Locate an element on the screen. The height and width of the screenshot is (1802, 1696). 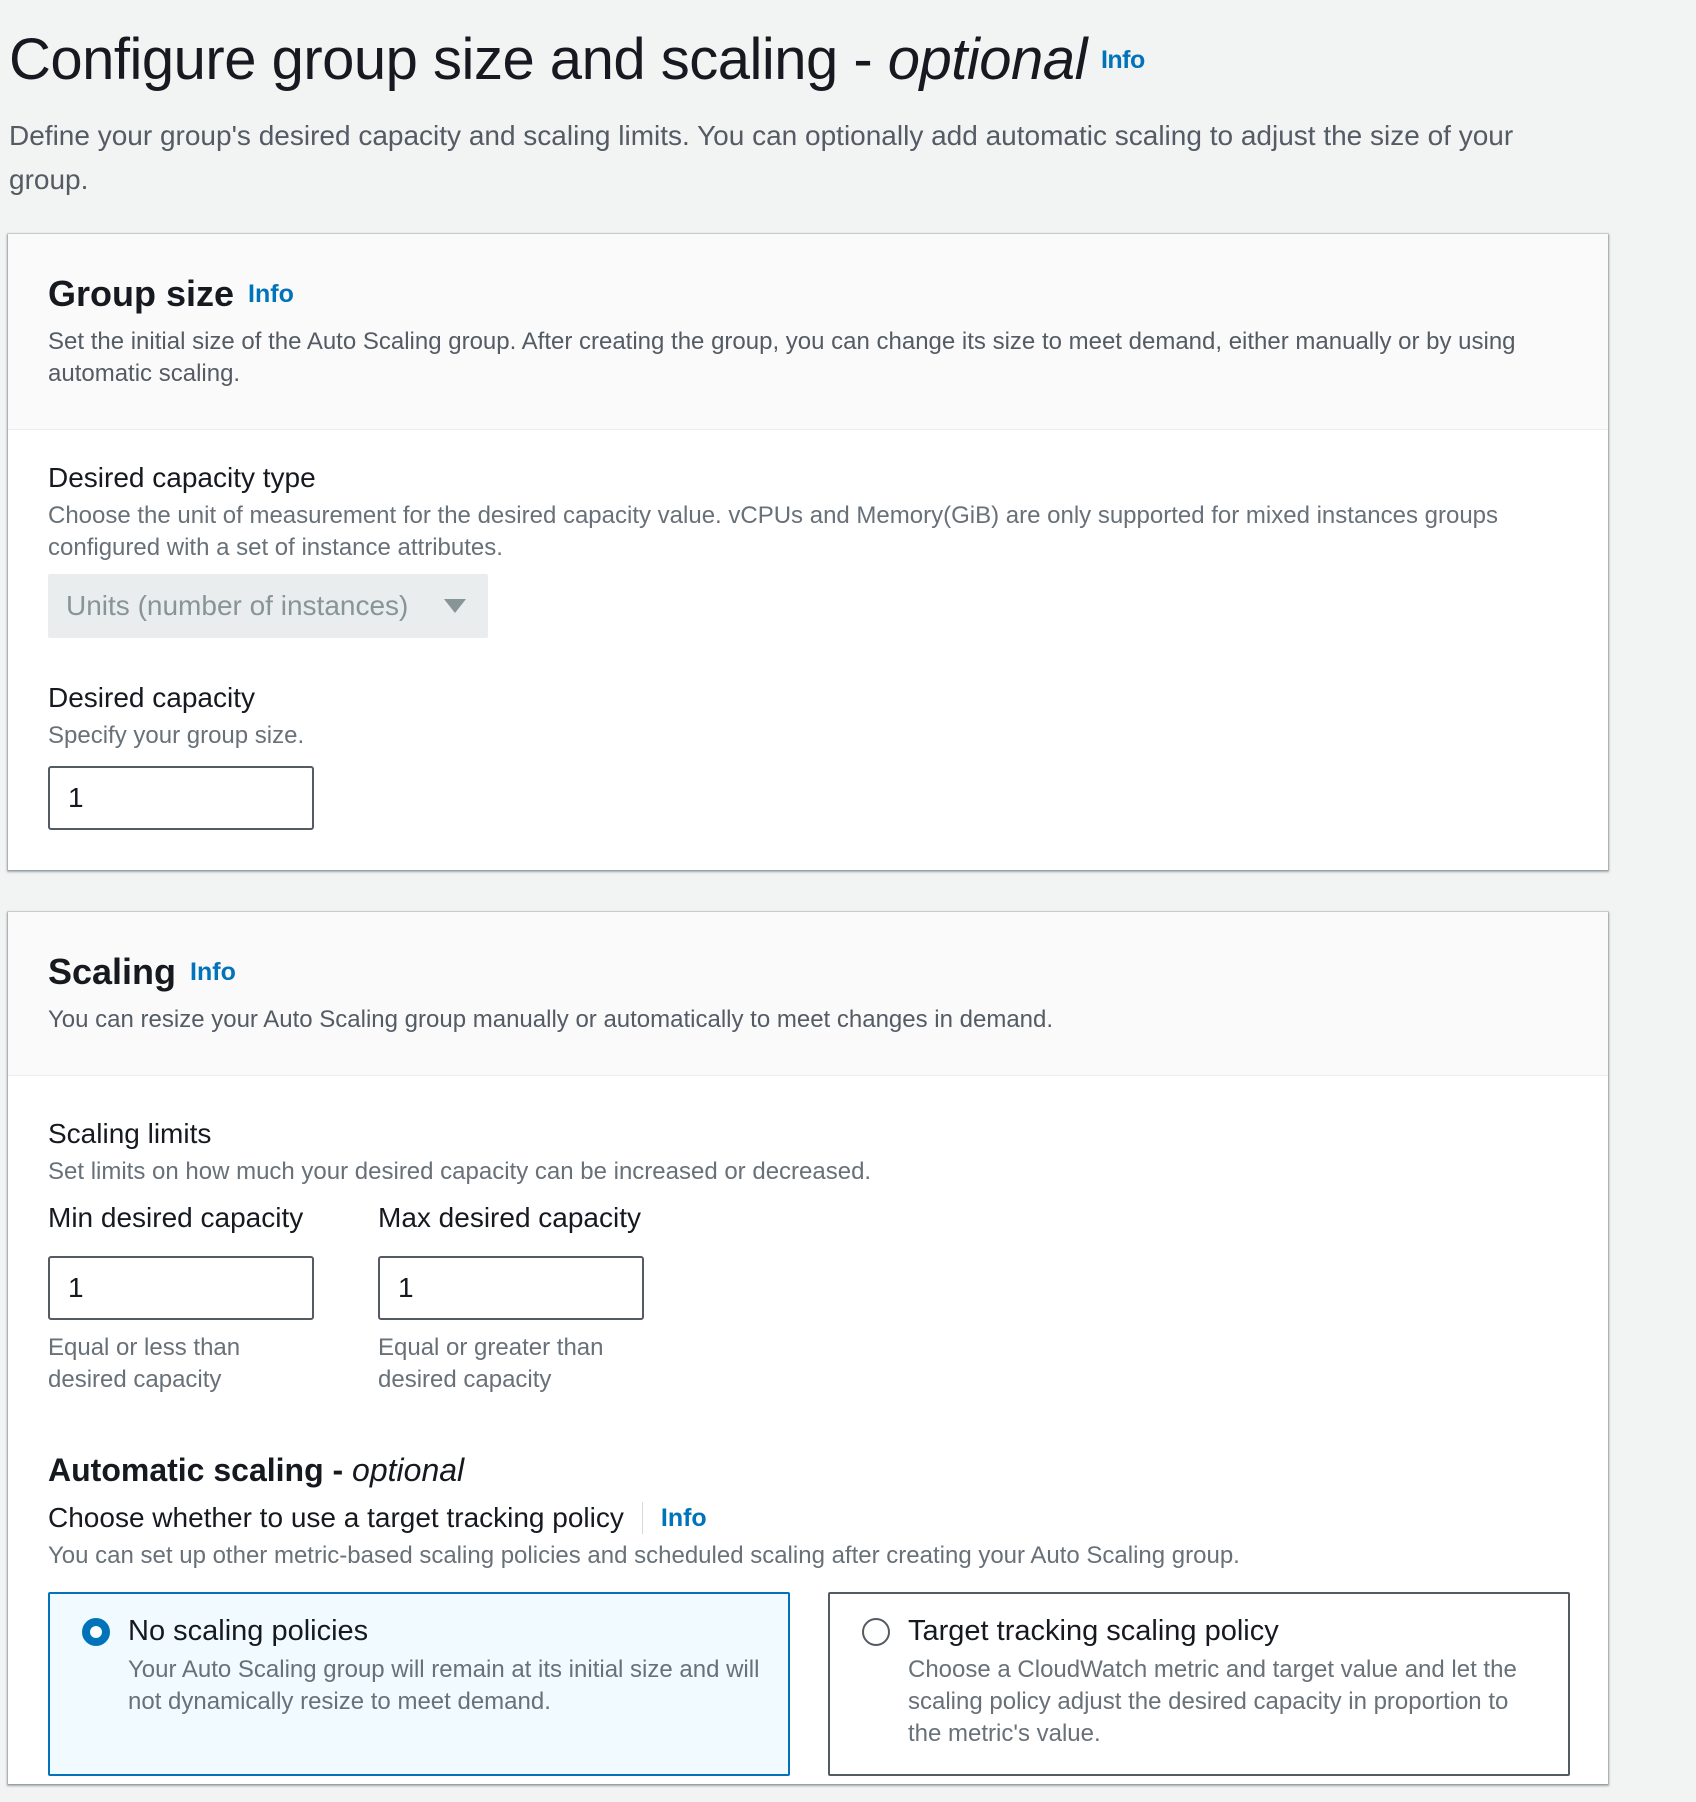
scaling-limits-label: Scaling limits is located at coordinates (130, 1133).